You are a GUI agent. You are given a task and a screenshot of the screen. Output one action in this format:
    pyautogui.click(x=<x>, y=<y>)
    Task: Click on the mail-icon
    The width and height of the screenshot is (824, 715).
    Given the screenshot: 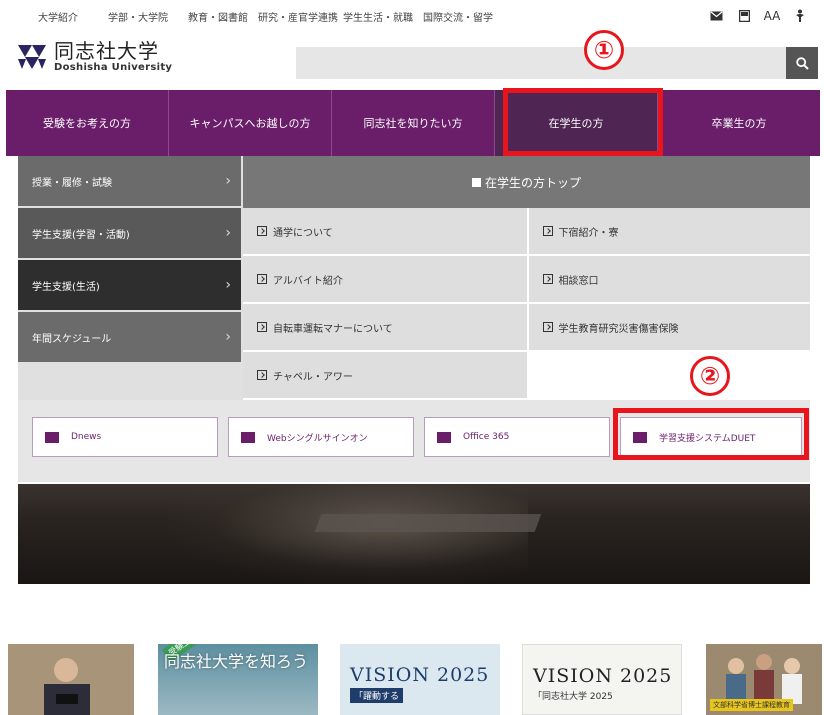 What is the action you would take?
    pyautogui.click(x=716, y=16)
    